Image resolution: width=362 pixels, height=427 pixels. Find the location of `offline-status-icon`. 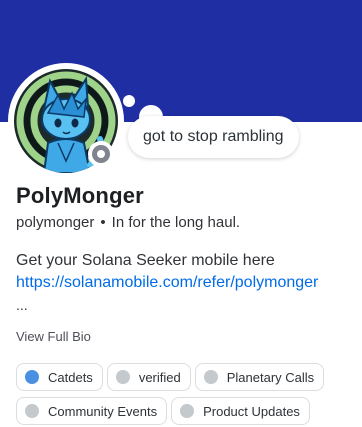

offline-status-icon is located at coordinates (101, 154).